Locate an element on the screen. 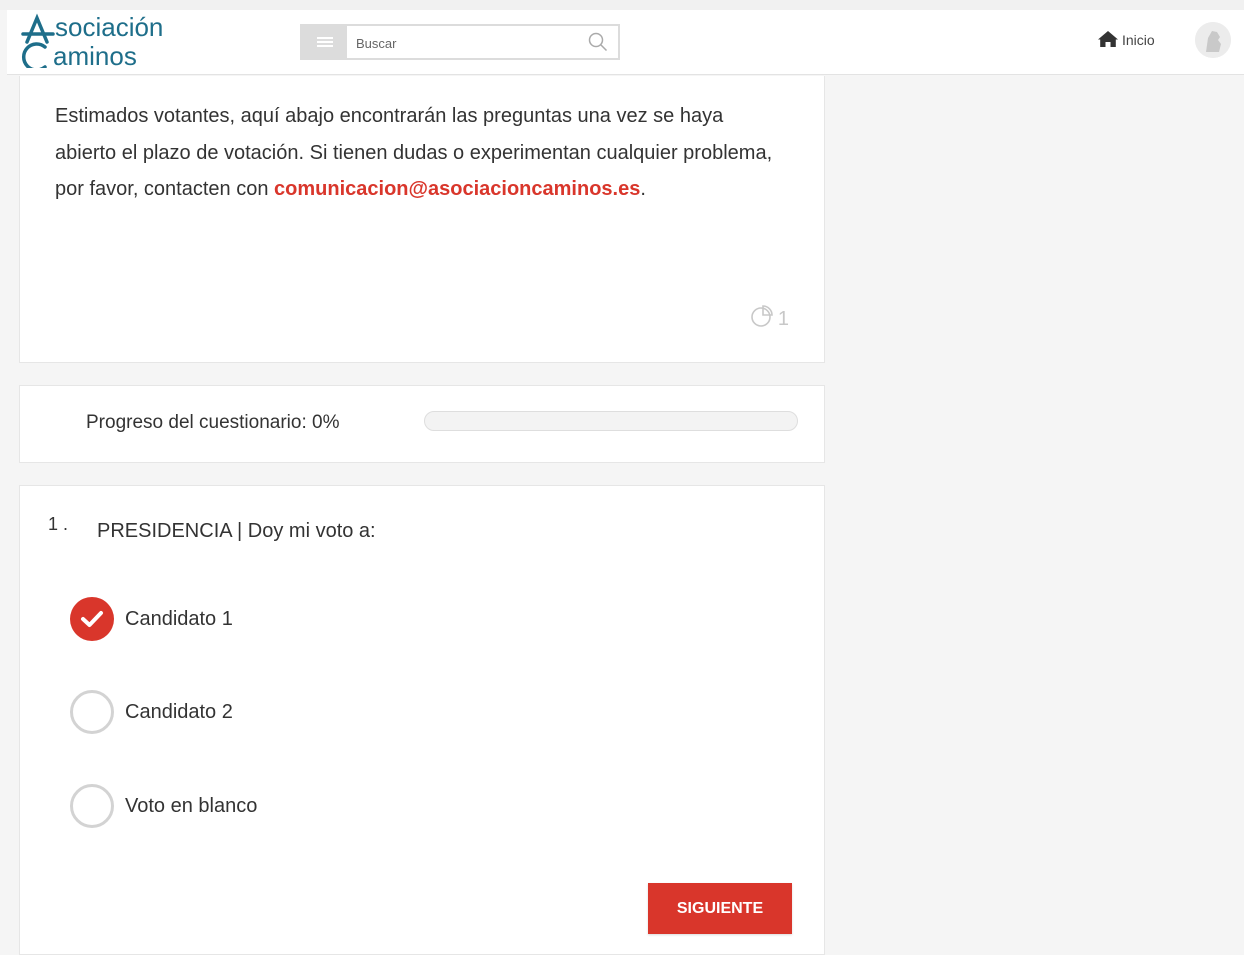  option-candidato-1: Candidato 1 is located at coordinates (151, 619).